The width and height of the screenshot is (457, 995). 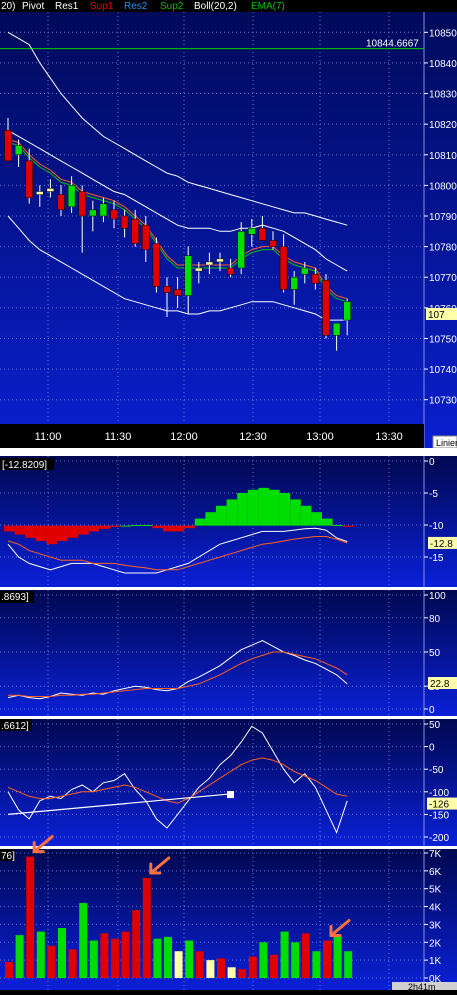 What do you see at coordinates (24, 465) in the screenshot?
I see `macd-label: [-12.8209]` at bounding box center [24, 465].